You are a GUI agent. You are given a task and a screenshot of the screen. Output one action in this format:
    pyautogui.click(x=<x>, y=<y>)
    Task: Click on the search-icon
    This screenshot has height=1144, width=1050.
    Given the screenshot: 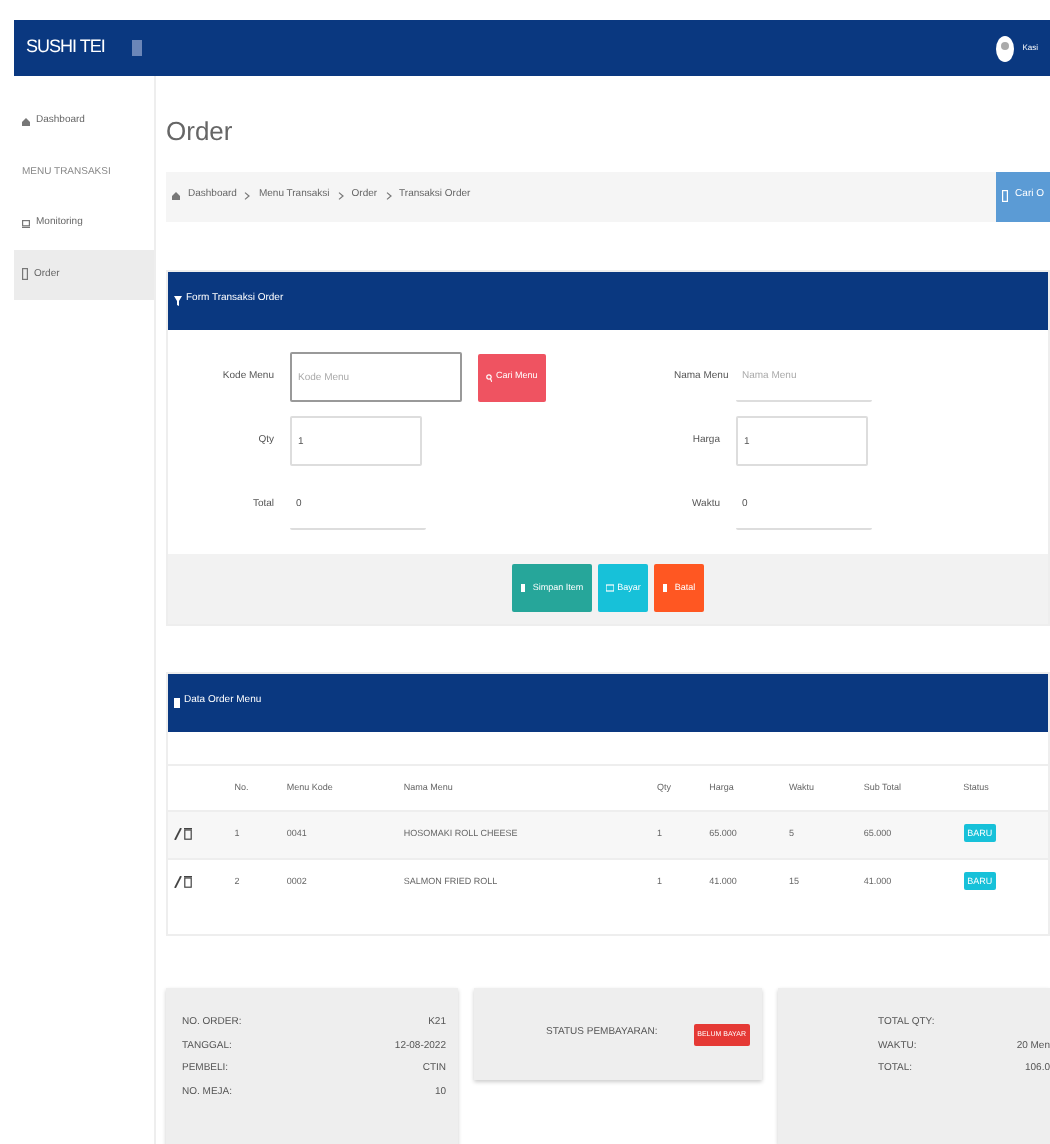 What is the action you would take?
    pyautogui.click(x=489, y=377)
    